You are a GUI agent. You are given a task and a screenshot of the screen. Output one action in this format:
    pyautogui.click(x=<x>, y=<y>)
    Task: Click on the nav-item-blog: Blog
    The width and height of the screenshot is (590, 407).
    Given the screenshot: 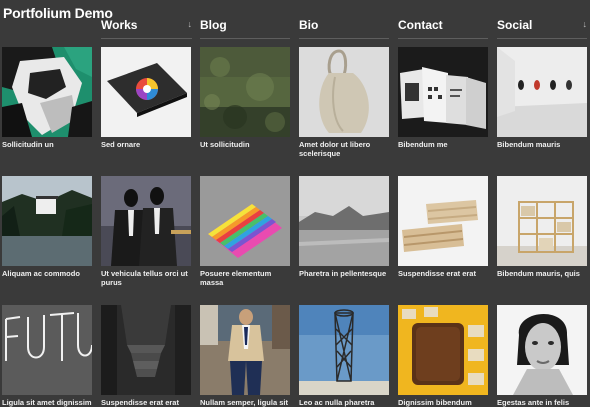 What is the action you would take?
    pyautogui.click(x=245, y=29)
    